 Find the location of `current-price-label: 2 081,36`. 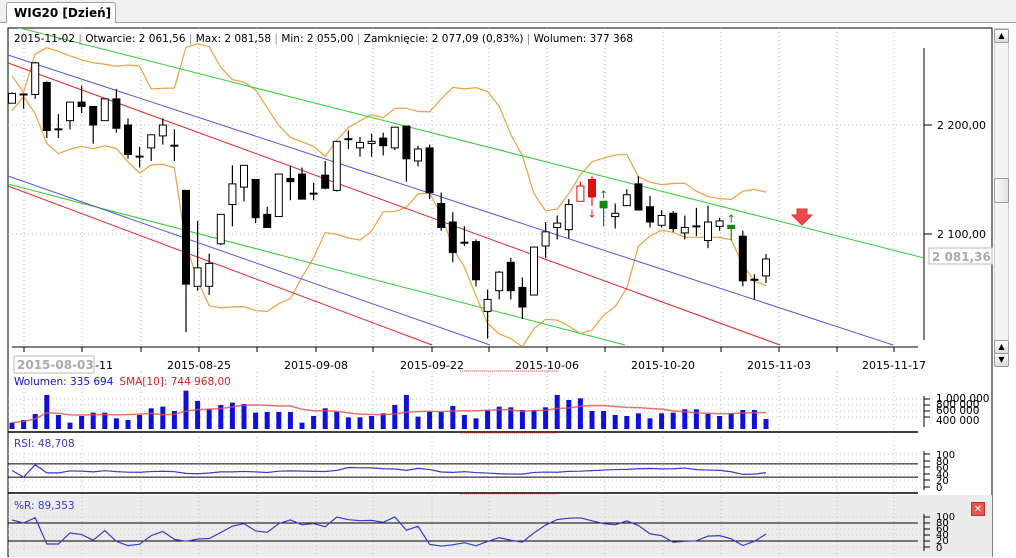

current-price-label: 2 081,36 is located at coordinates (961, 257).